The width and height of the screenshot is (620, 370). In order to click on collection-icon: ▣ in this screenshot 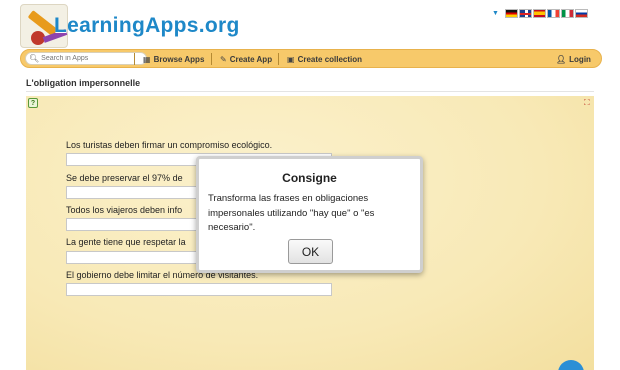, I will do `click(291, 59)`.